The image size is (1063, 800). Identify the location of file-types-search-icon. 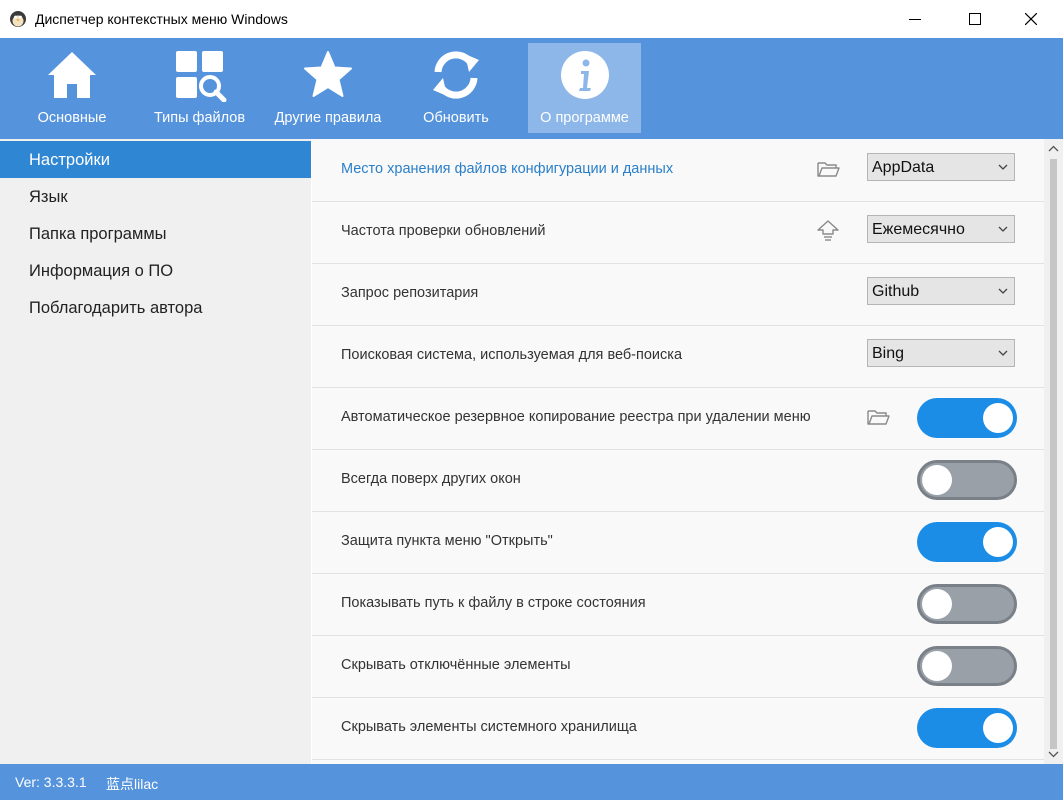
(200, 76).